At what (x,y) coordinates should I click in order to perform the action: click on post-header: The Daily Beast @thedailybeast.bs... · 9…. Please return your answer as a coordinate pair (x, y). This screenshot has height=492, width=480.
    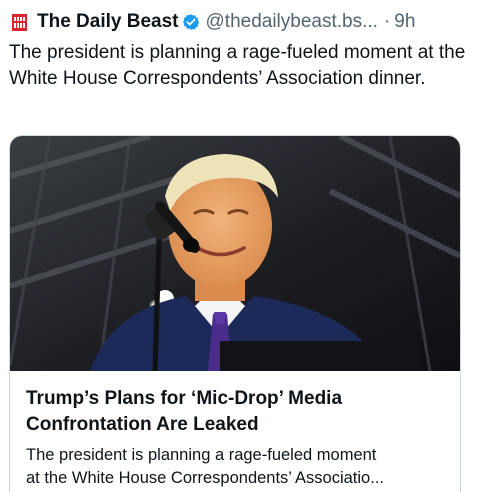
    Looking at the image, I should click on (212, 22).